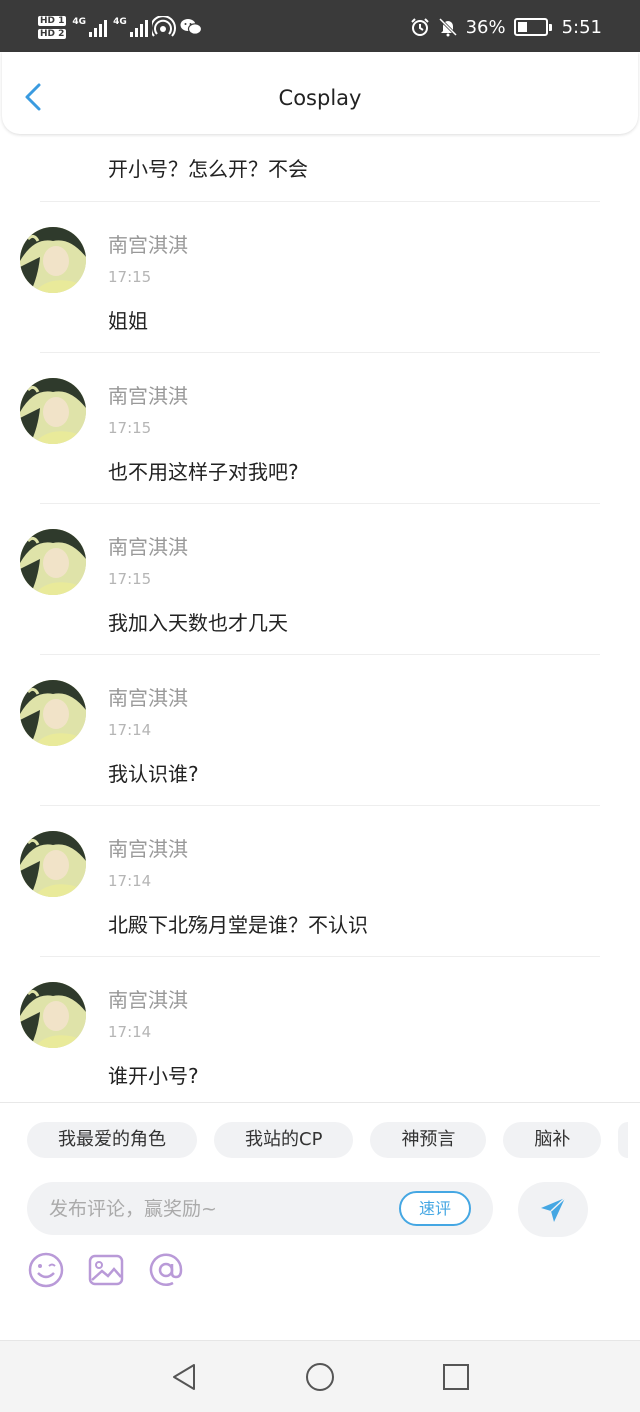 The height and width of the screenshot is (1412, 640). I want to click on list-item: 南宫淇淇 17:14 谁开小号?, so click(320, 1029).